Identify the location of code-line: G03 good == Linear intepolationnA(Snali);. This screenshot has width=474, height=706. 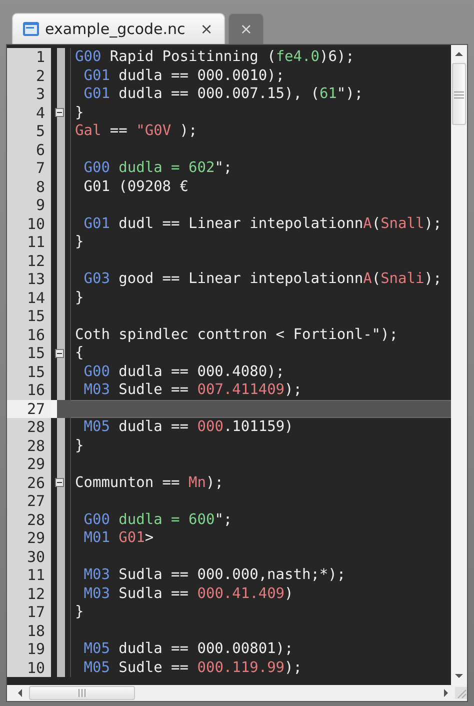
(262, 279).